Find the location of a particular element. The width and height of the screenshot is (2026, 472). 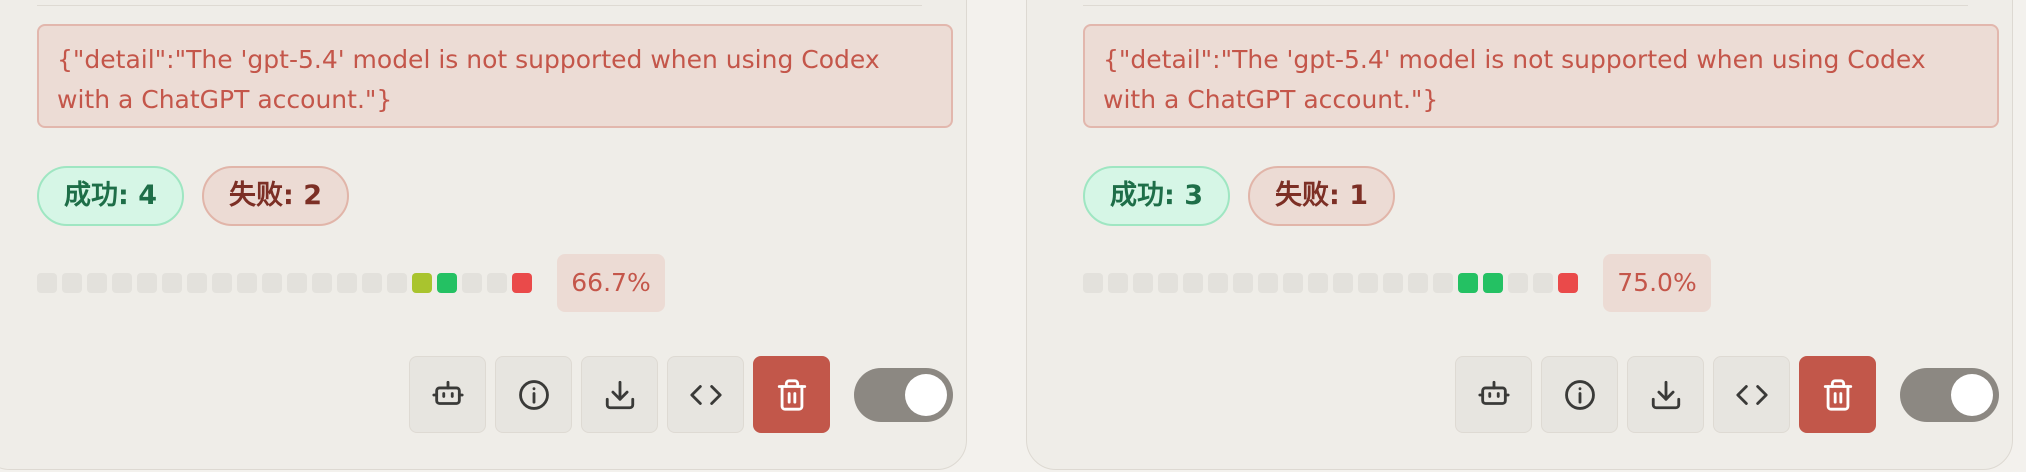

failure-count-badge: 失败: 2 is located at coordinates (275, 196).